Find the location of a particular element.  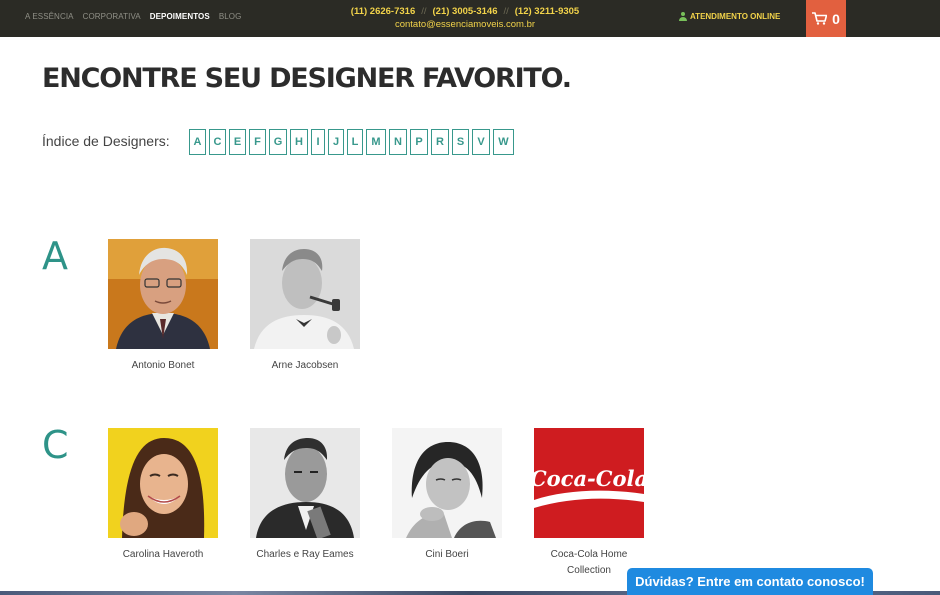

index-letter-s: S is located at coordinates (460, 142).